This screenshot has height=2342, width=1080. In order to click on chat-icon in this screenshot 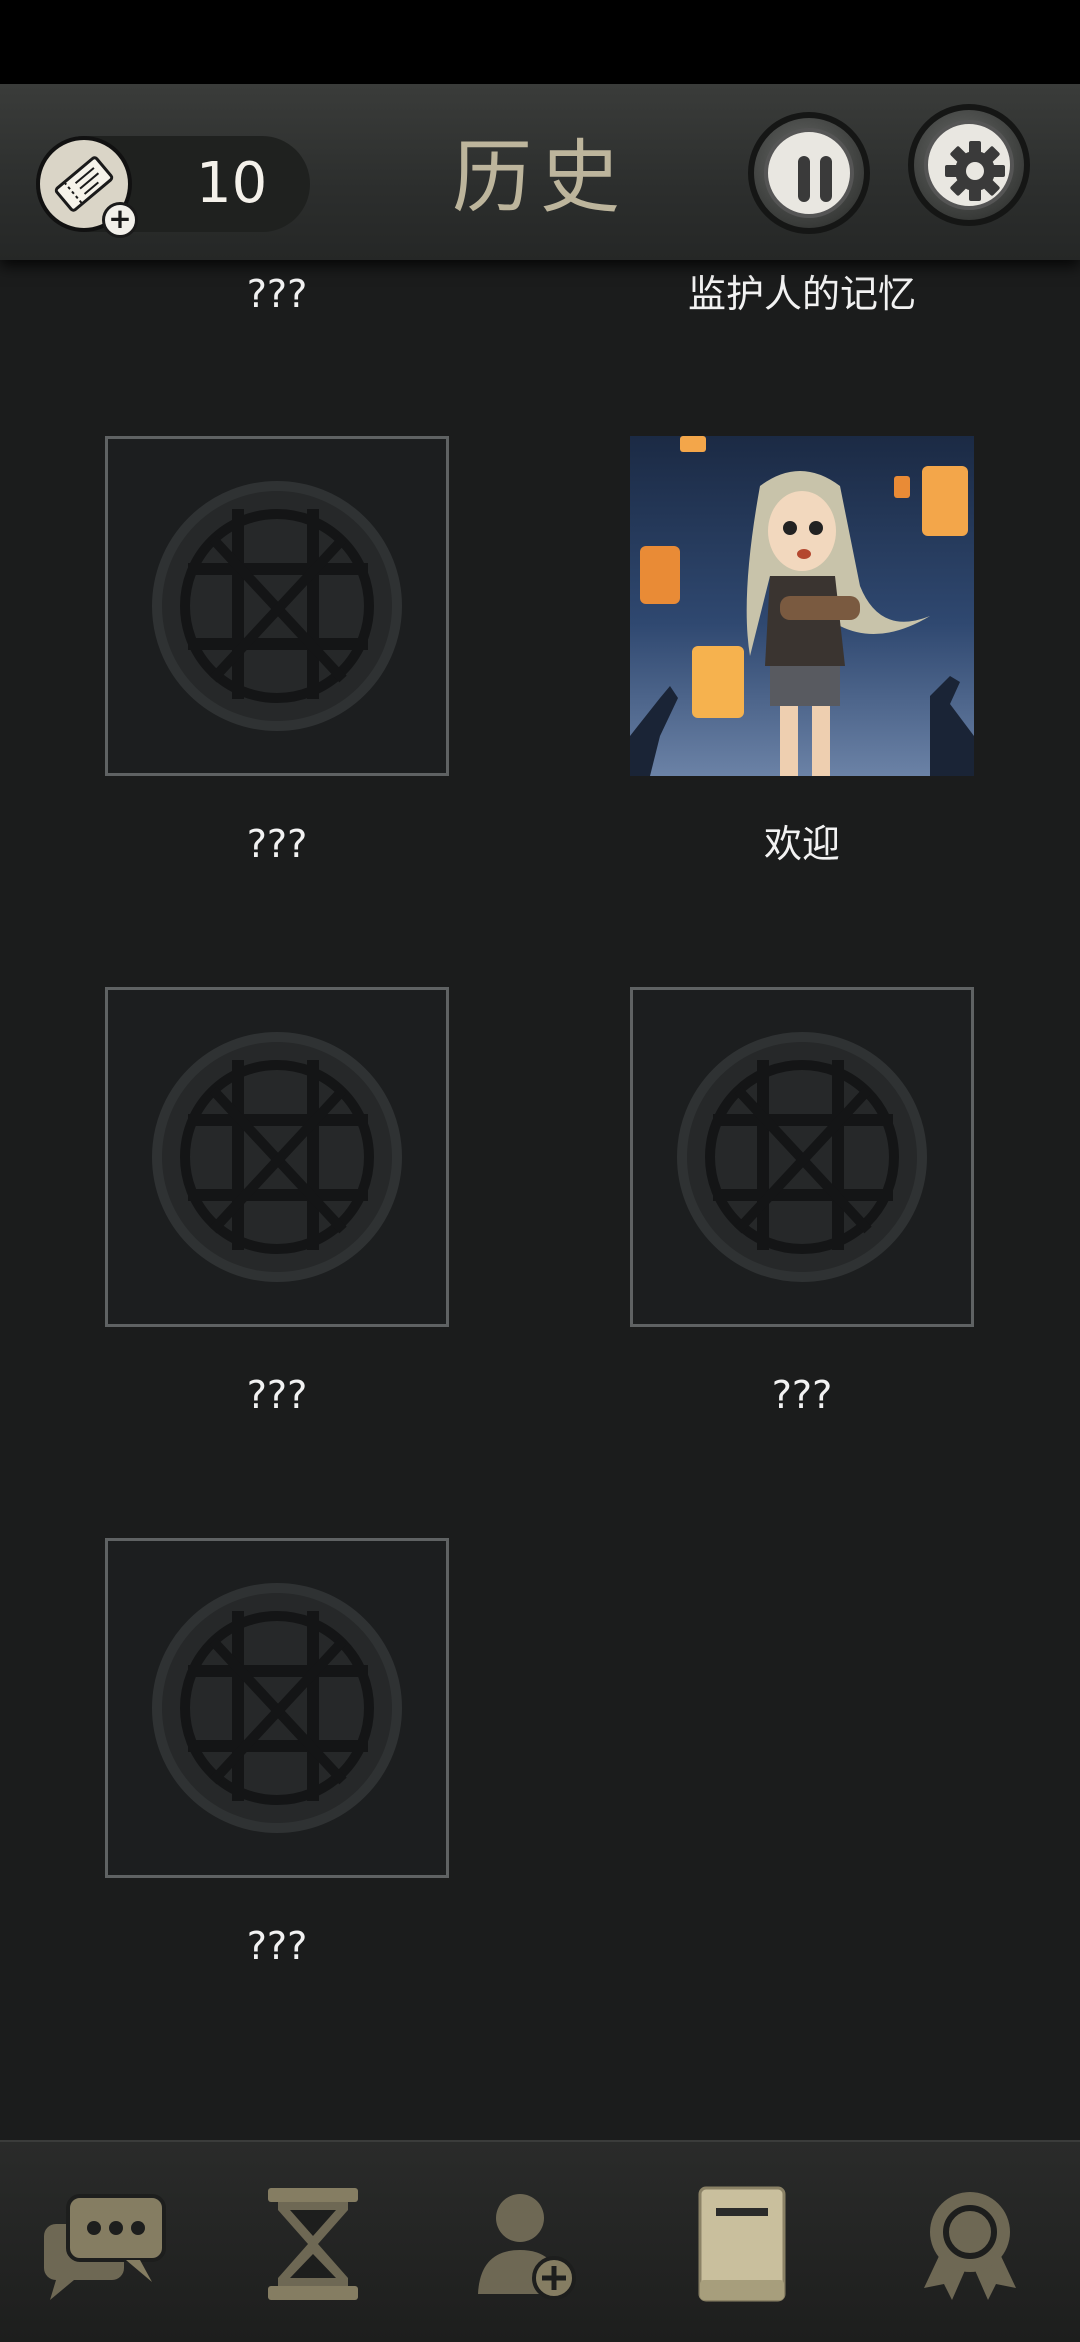, I will do `click(105, 2247)`.